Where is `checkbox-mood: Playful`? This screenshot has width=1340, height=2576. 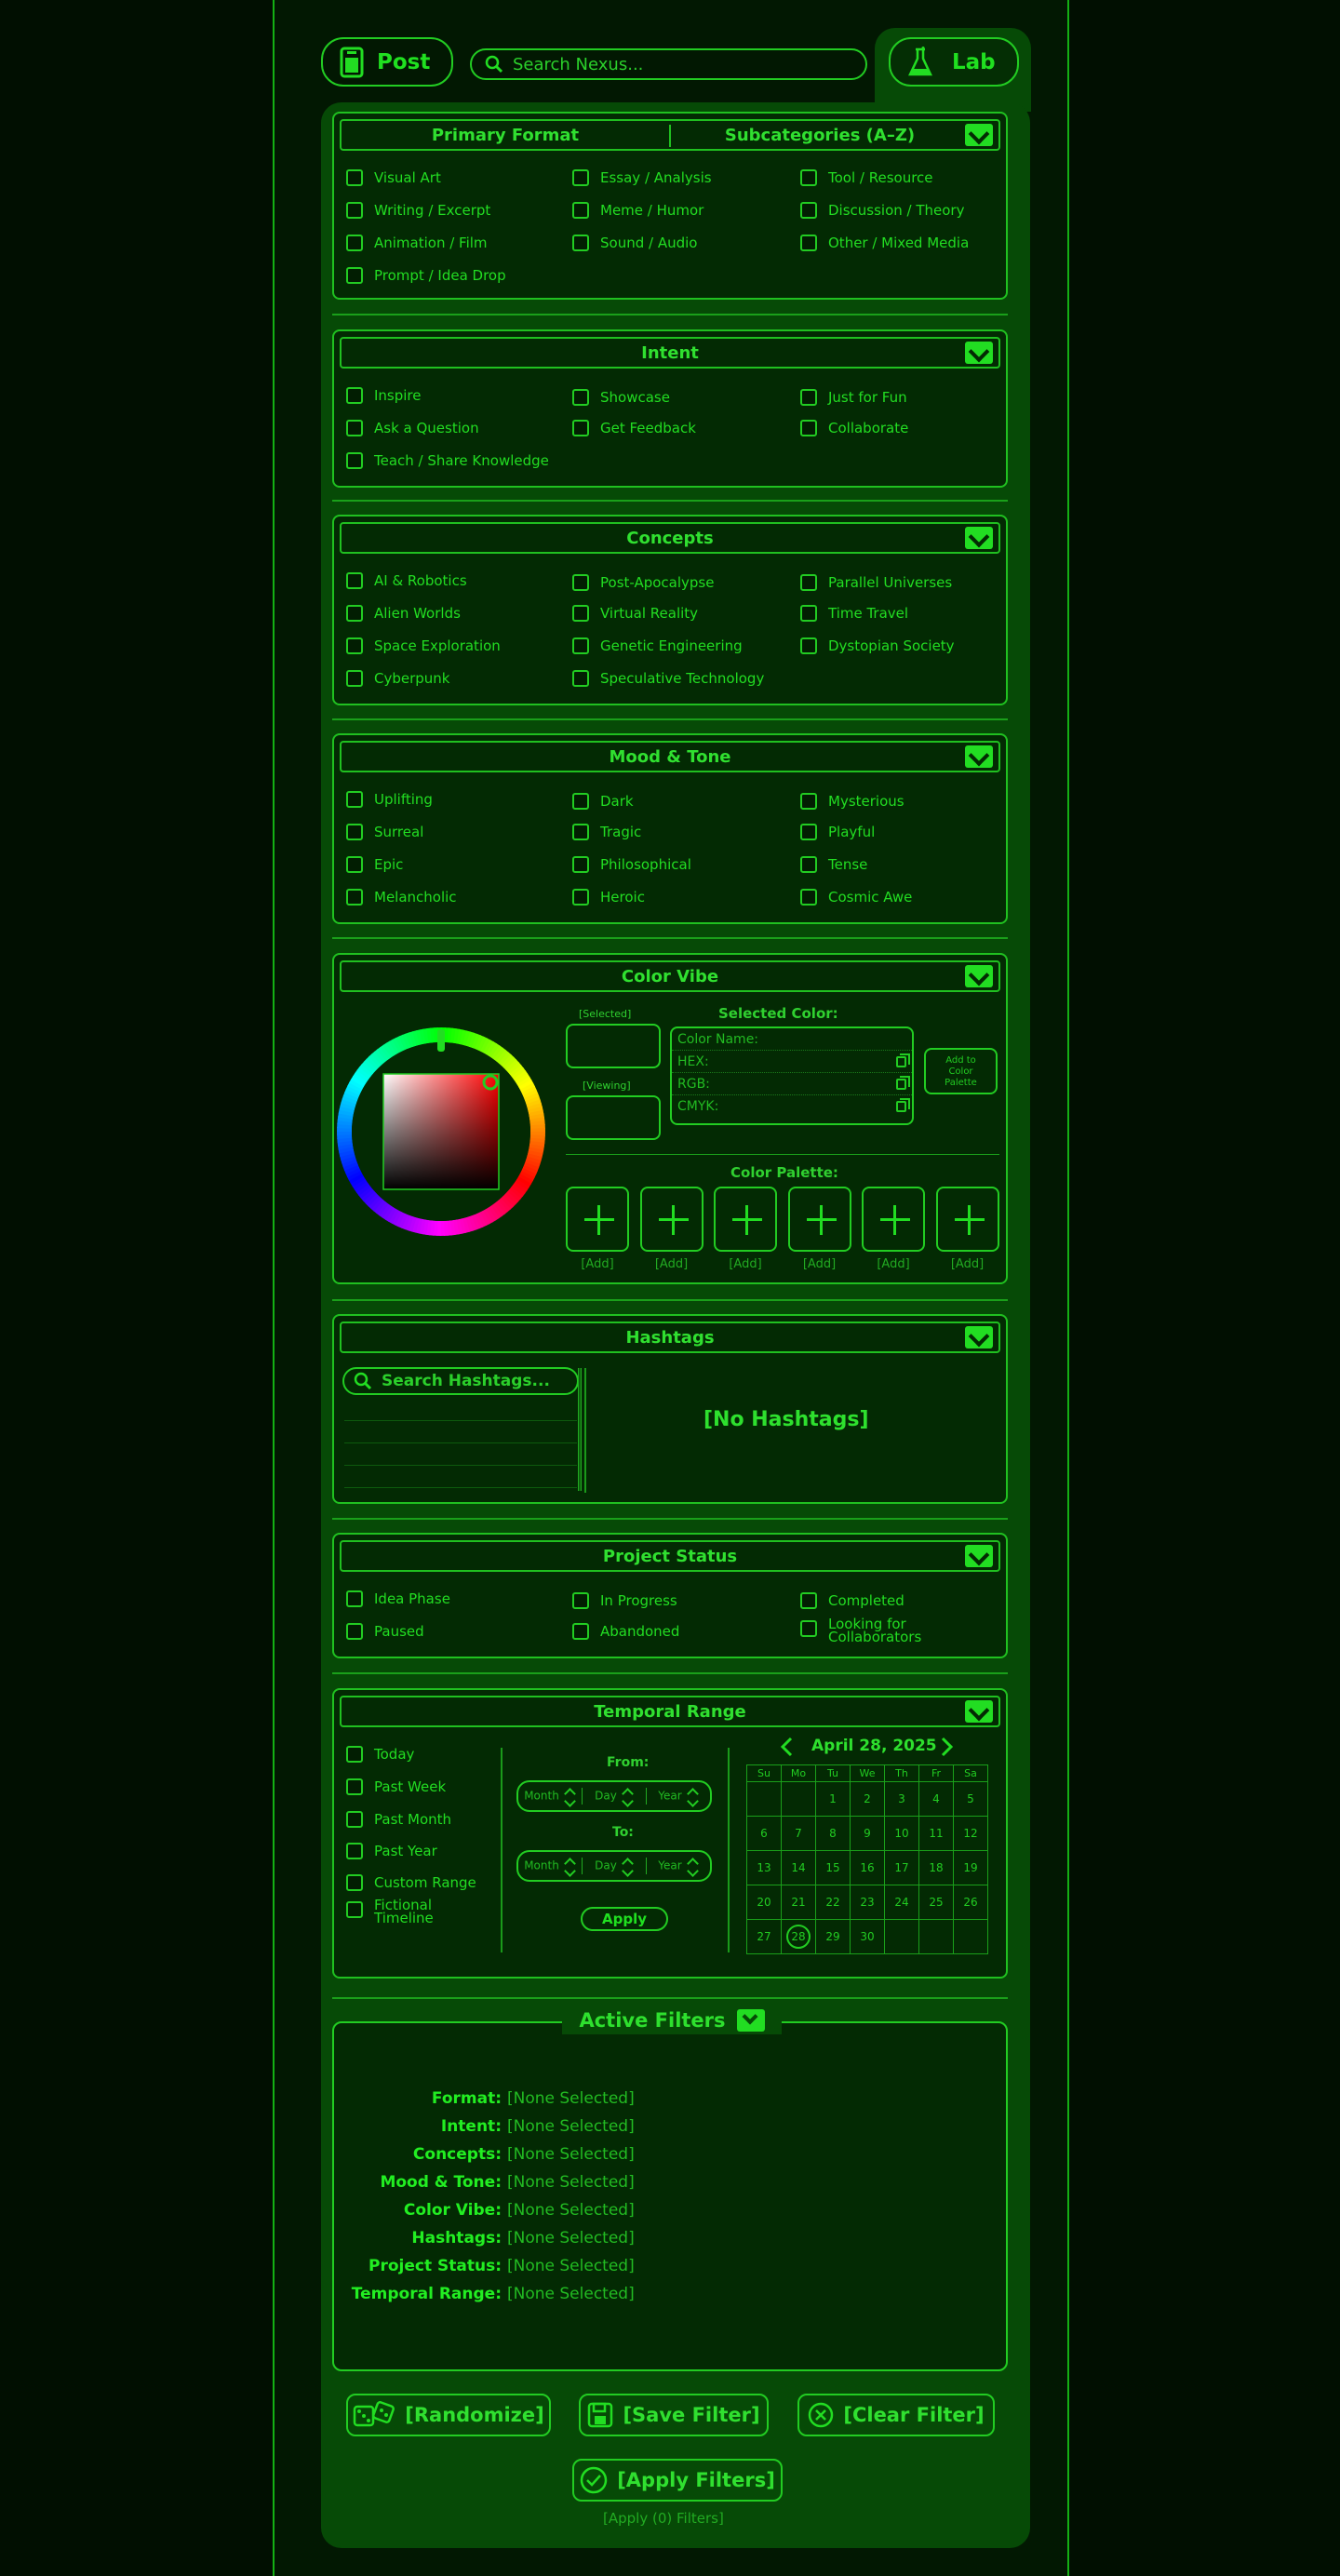 checkbox-mood: Playful is located at coordinates (837, 832).